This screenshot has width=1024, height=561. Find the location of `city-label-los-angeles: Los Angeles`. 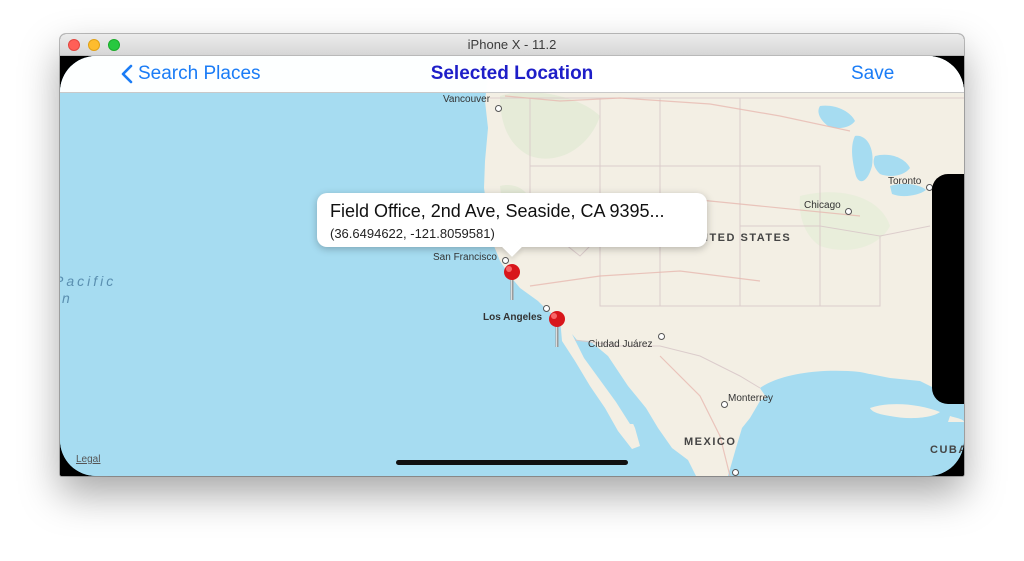

city-label-los-angeles: Los Angeles is located at coordinates (513, 317).